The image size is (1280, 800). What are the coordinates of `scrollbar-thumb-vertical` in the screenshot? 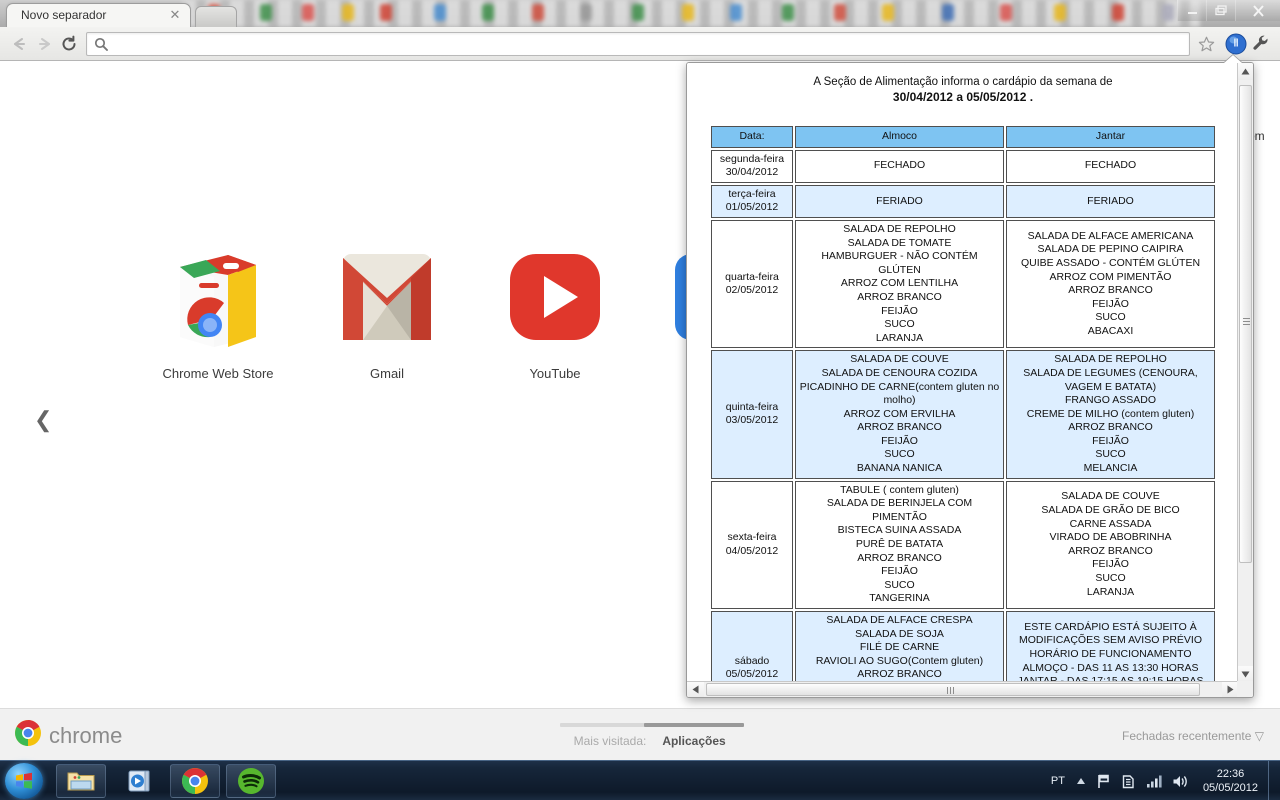 It's located at (1245, 324).